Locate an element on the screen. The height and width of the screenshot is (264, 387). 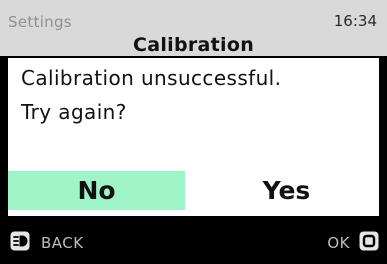
dialog-choices: No Yes is located at coordinates (193, 190).